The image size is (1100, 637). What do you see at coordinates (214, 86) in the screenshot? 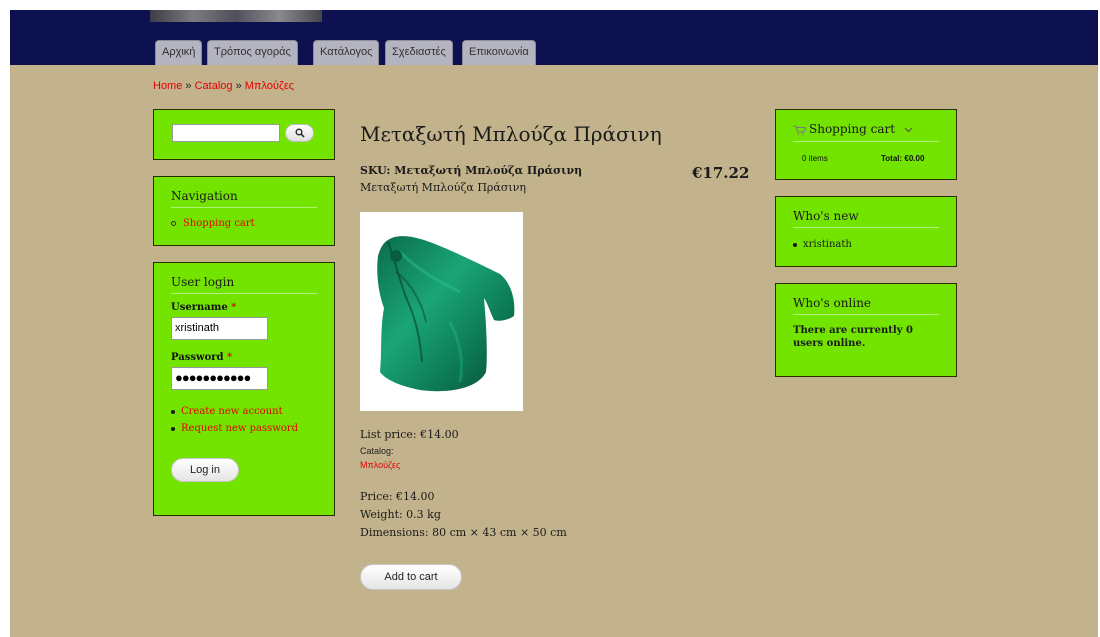
I see `breadcrumb-catalog: Catalog` at bounding box center [214, 86].